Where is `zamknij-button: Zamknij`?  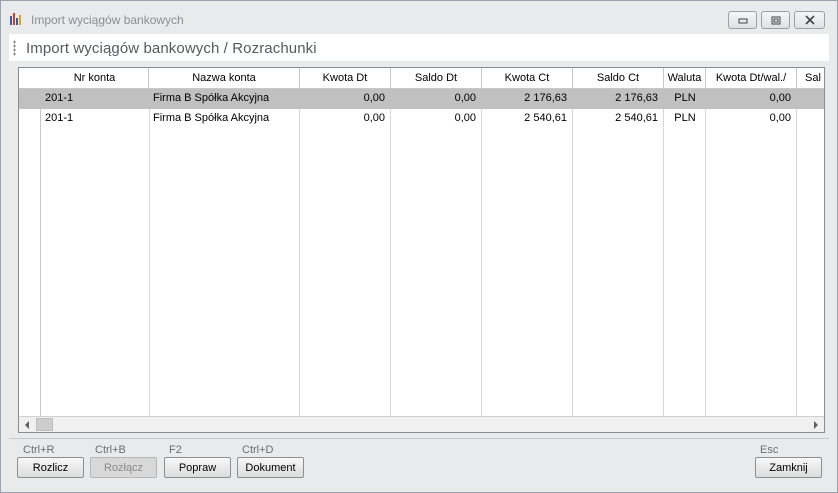 zamknij-button: Zamknij is located at coordinates (788, 467).